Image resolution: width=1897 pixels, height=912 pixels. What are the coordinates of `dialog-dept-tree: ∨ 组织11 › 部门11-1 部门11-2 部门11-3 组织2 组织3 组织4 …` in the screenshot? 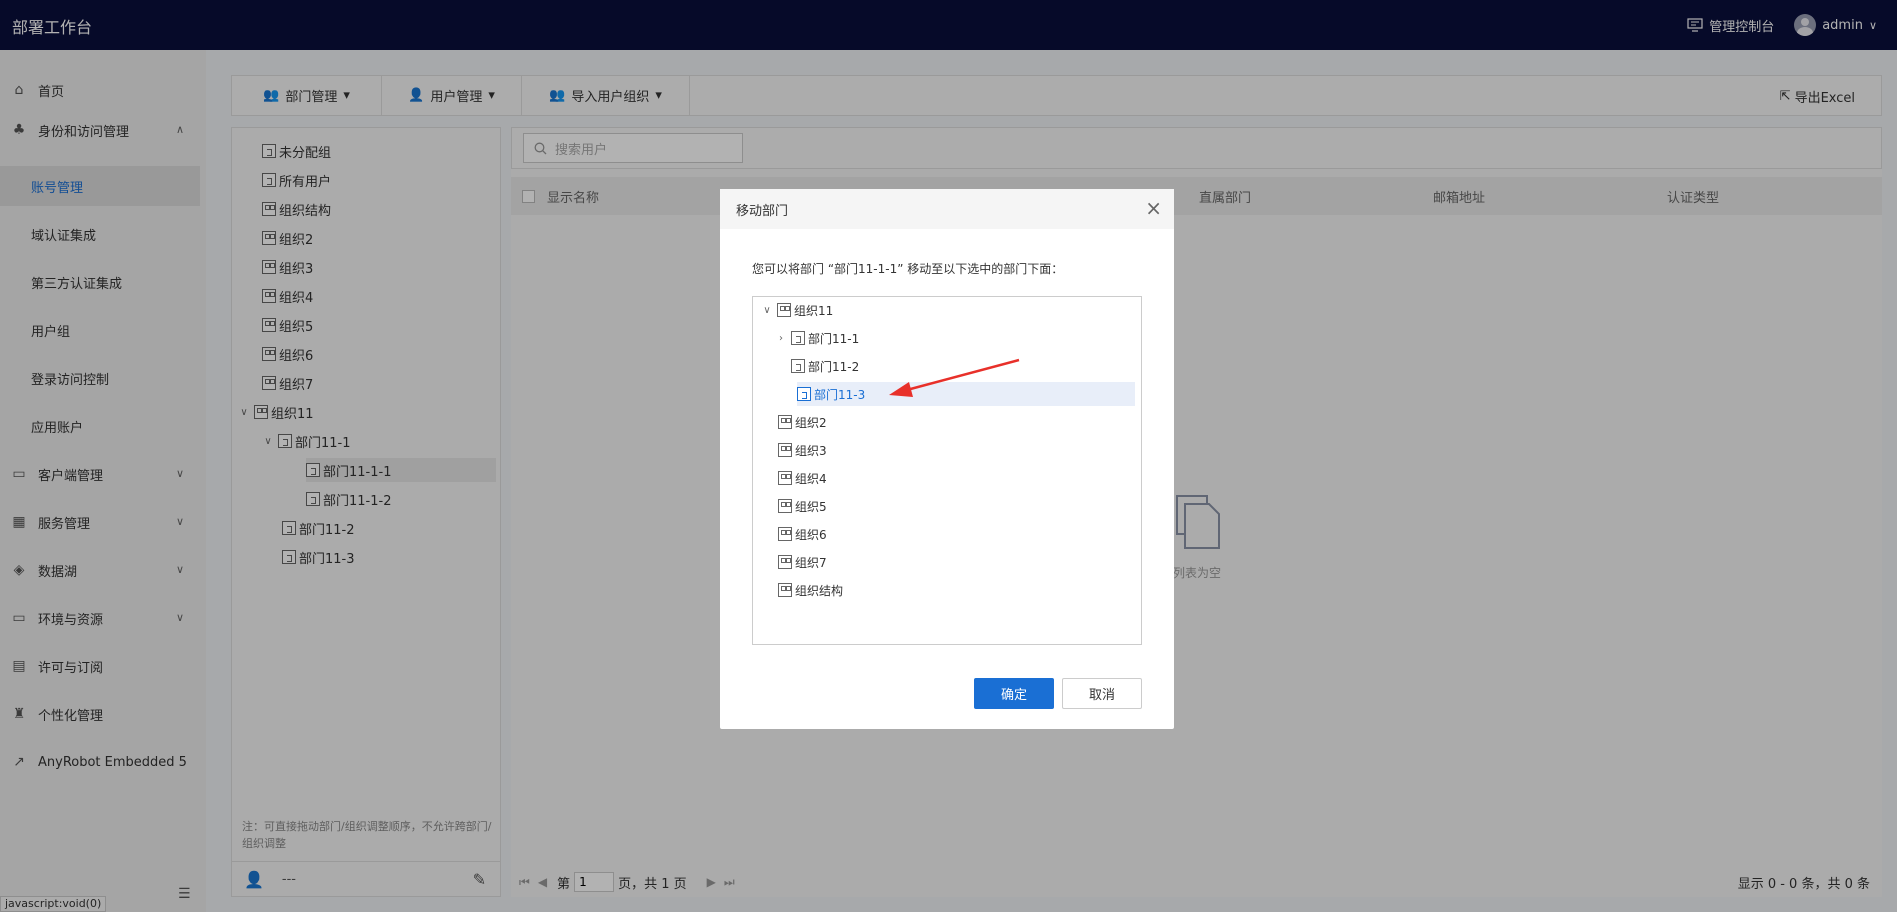 It's located at (947, 470).